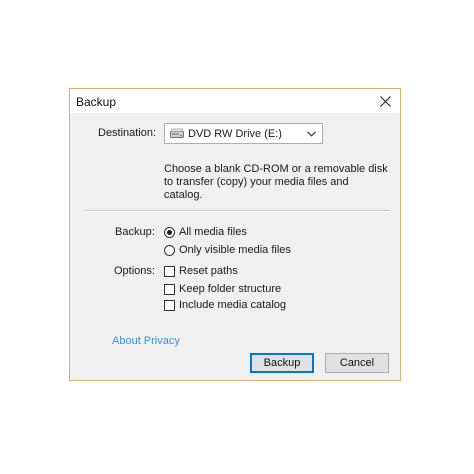 The height and width of the screenshot is (474, 474). I want to click on title-bar: Backup, so click(235, 101).